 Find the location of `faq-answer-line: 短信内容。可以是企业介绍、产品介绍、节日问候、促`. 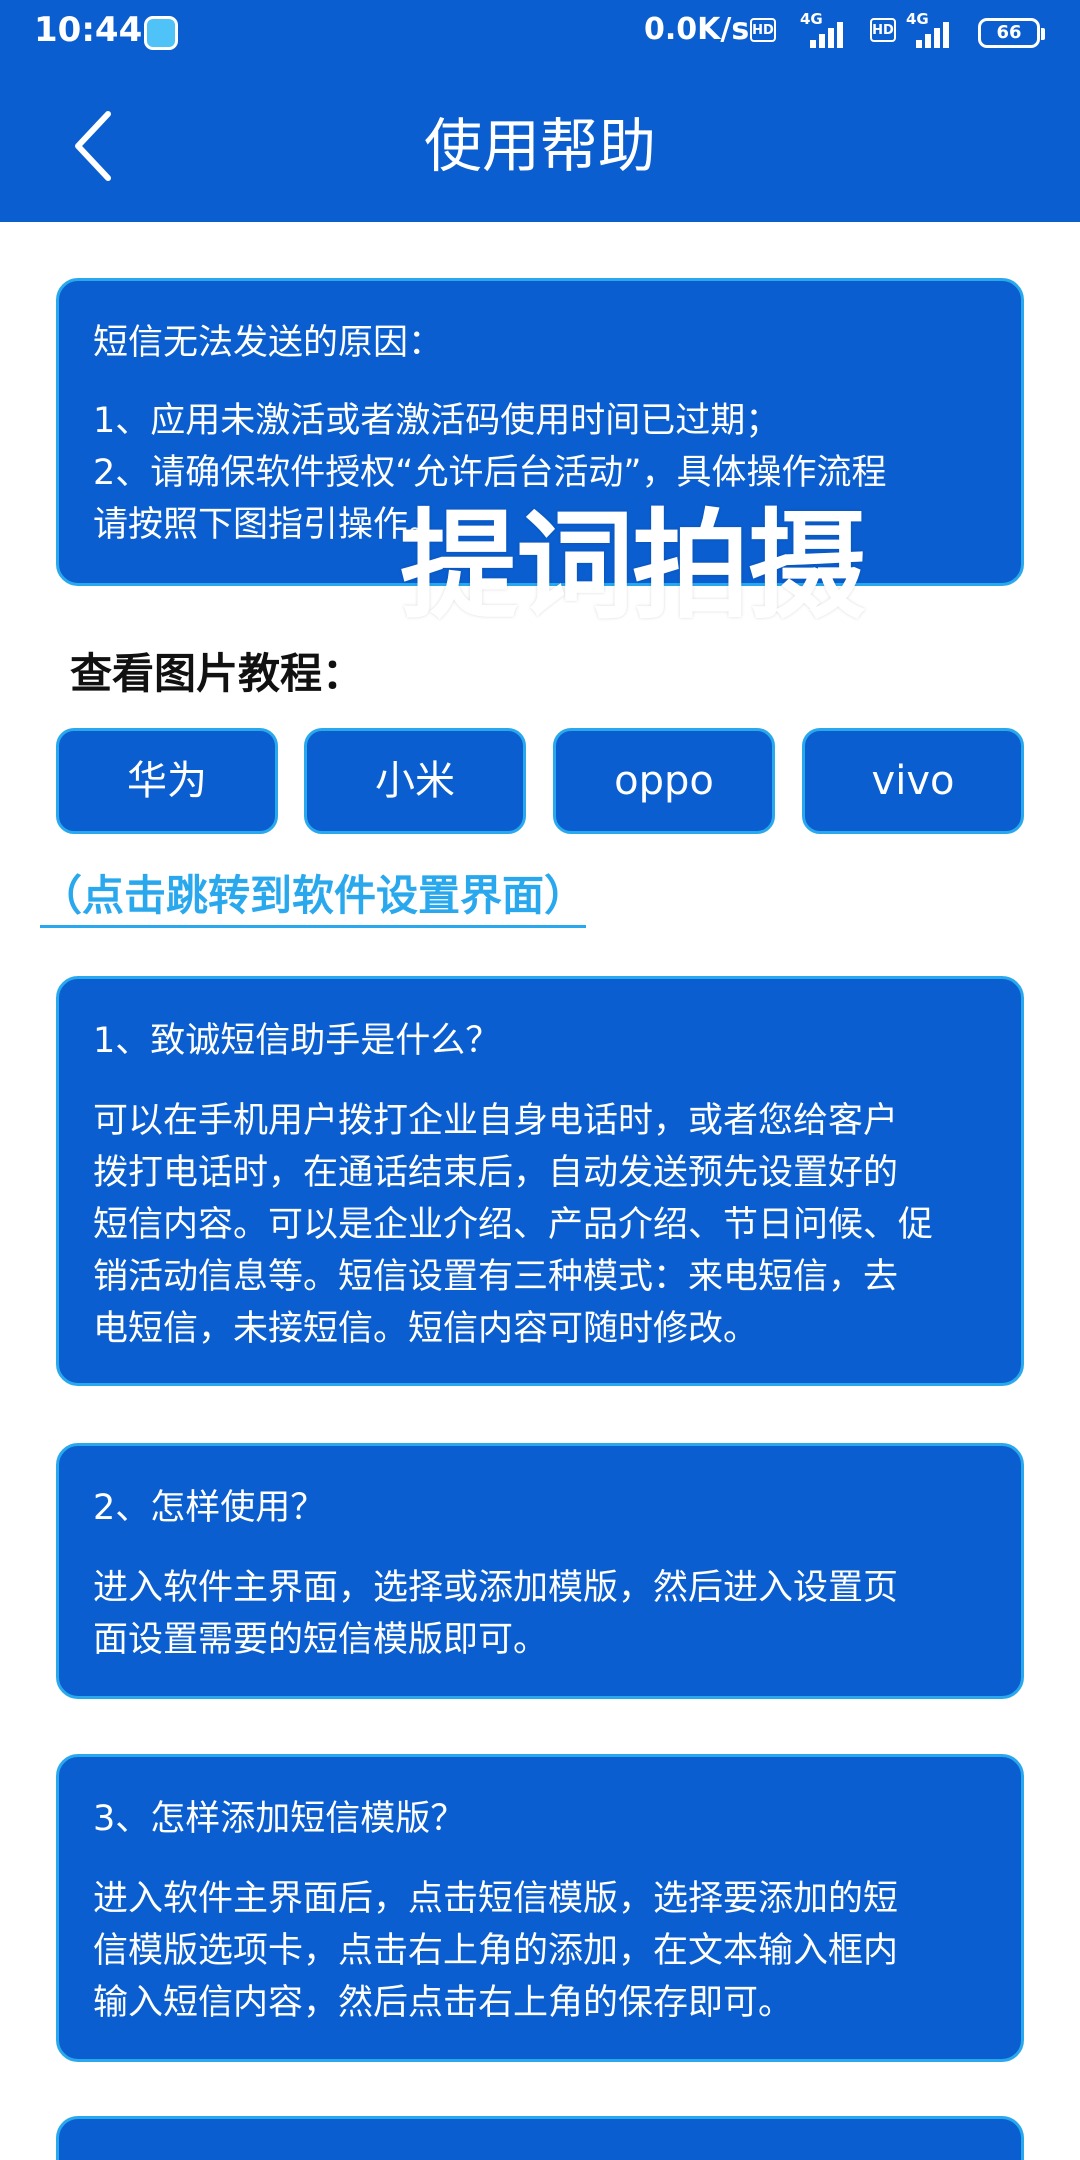

faq-answer-line: 短信内容。可以是企业介绍、产品介绍、节日问候、促 is located at coordinates (513, 1225).